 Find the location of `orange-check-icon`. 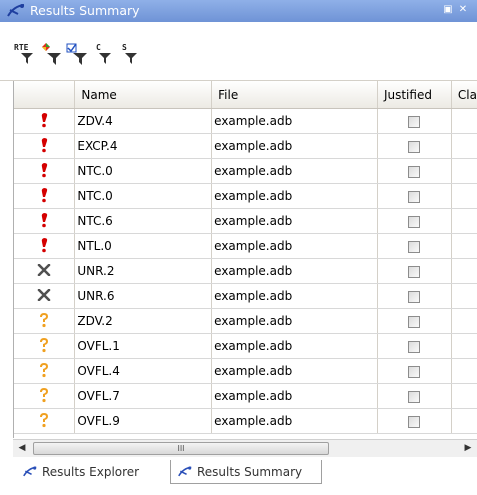

orange-check-icon is located at coordinates (44, 396).